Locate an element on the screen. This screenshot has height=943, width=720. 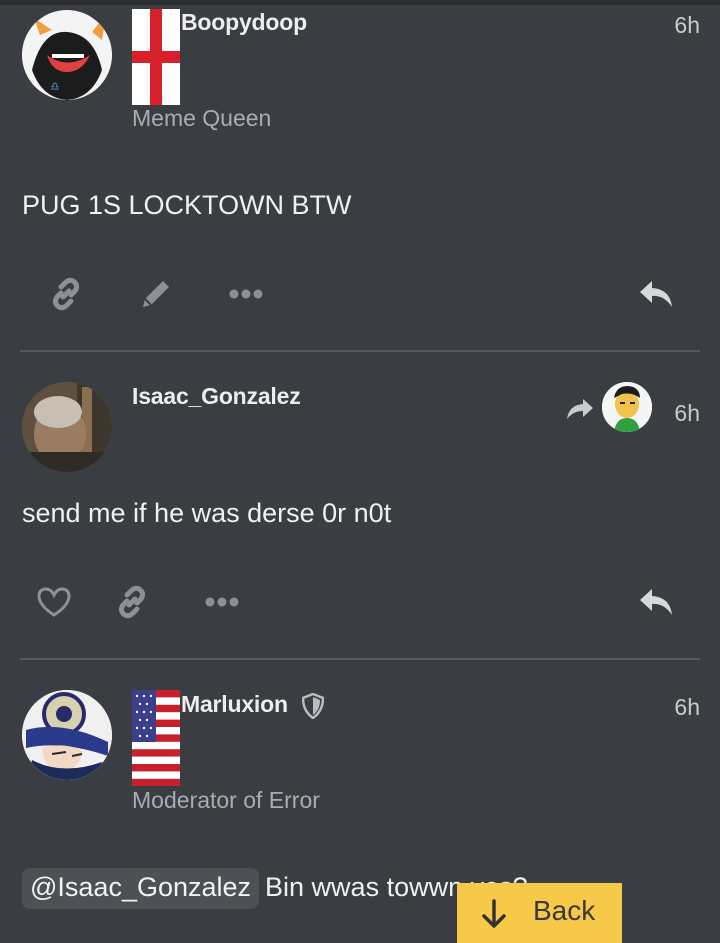
user-title: Moderator of Error is located at coordinates (226, 800).